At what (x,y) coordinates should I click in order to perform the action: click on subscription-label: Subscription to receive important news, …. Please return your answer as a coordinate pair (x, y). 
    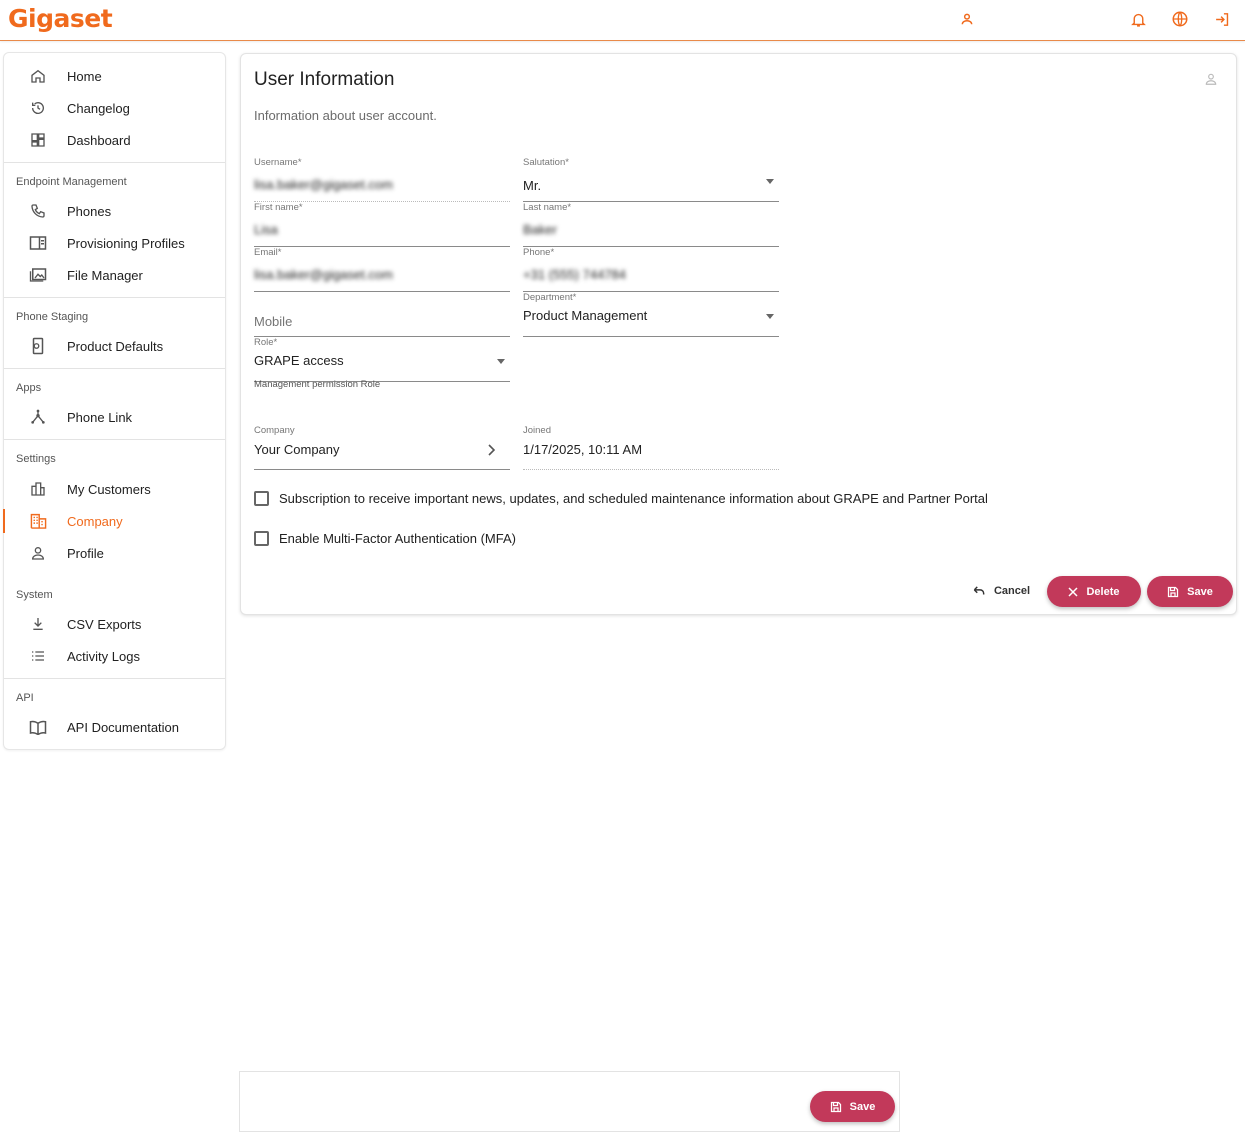
    Looking at the image, I should click on (633, 498).